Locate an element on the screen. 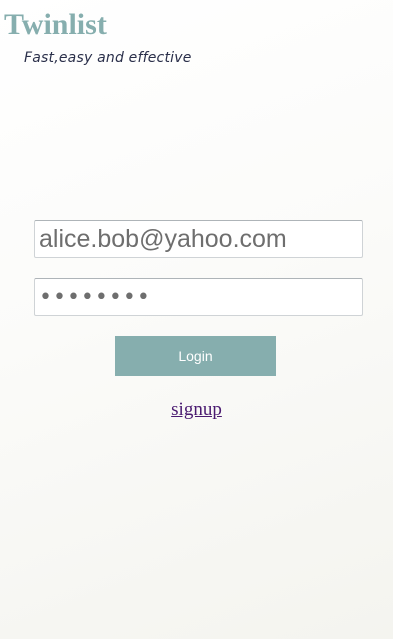  signup-link-container: signup is located at coordinates (196, 410).